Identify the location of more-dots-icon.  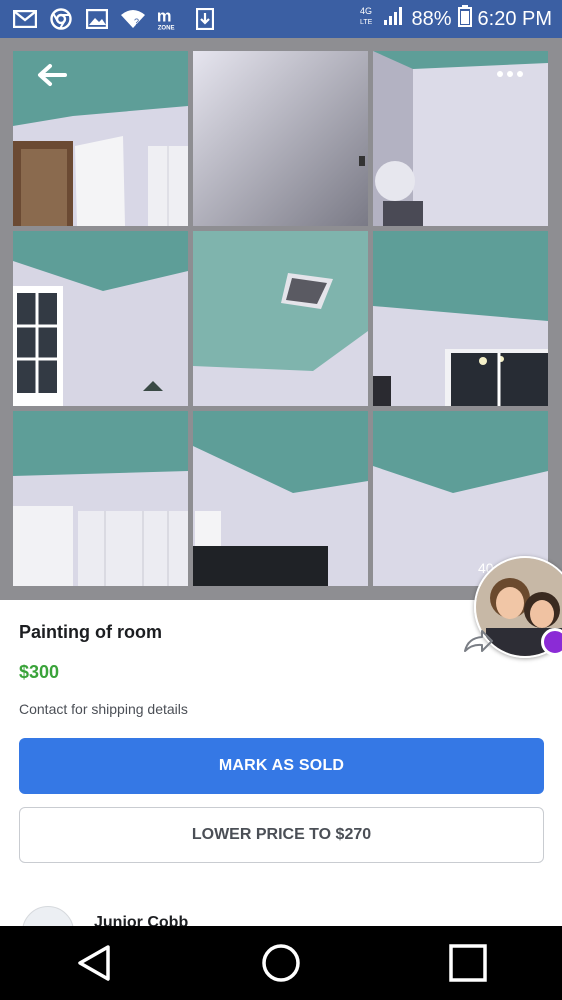
(510, 74).